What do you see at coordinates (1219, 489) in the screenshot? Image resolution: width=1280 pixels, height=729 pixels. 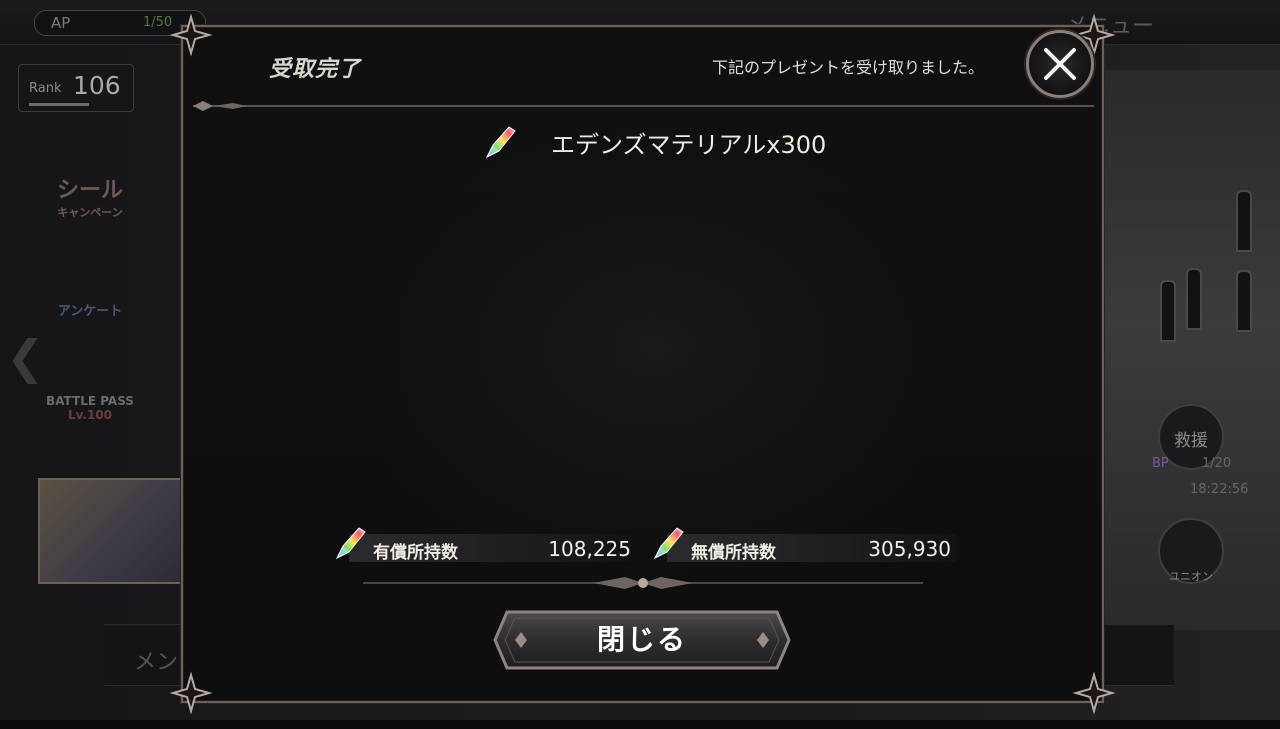 I see `clock-time: 18:22:56` at bounding box center [1219, 489].